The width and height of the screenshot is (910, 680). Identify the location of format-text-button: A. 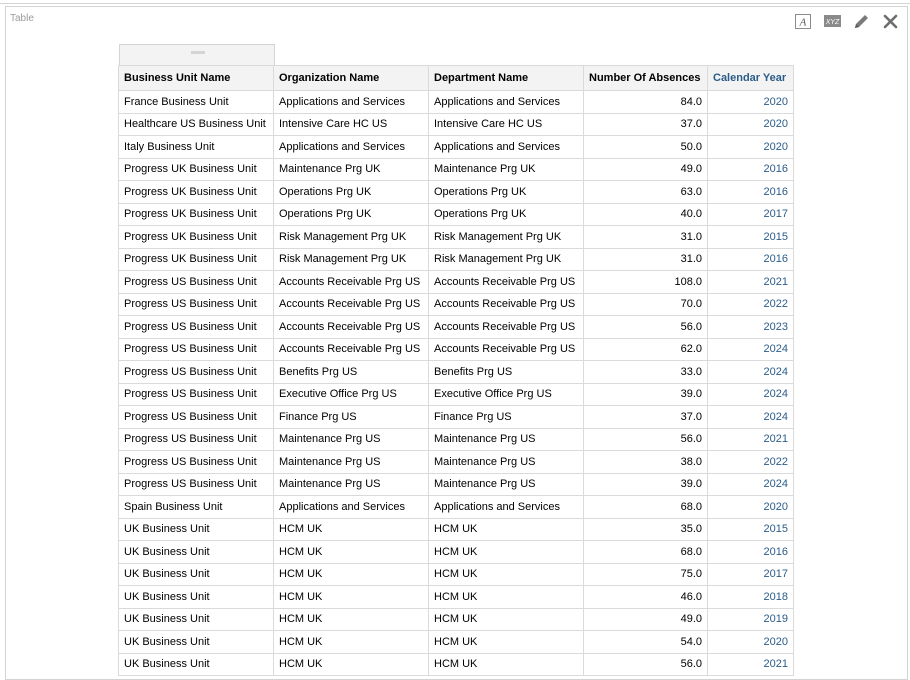
(803, 21).